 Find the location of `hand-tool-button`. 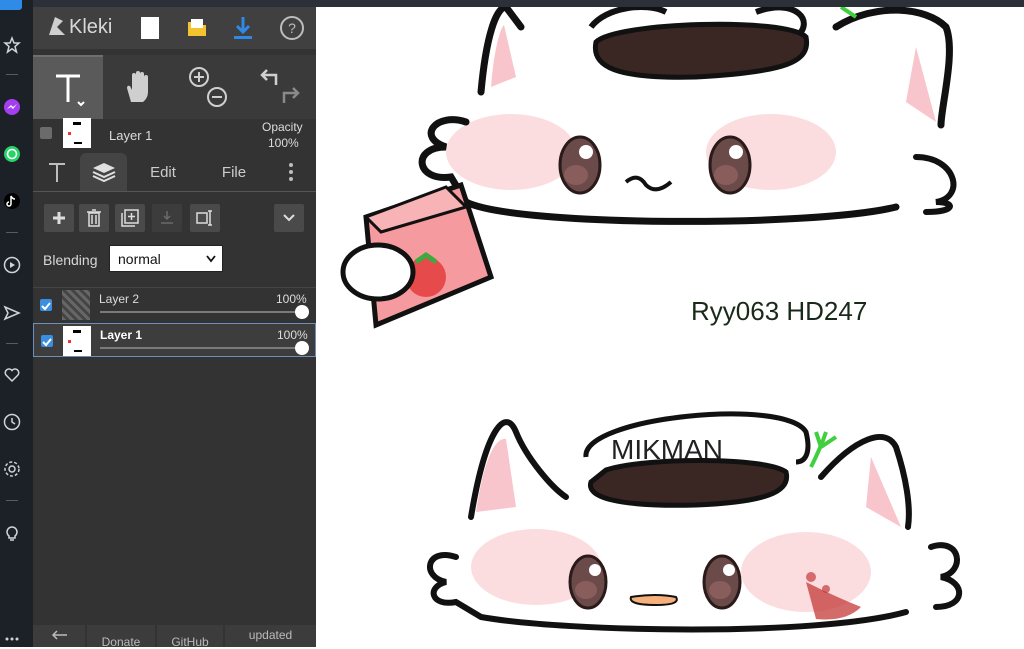

hand-tool-button is located at coordinates (138, 87).